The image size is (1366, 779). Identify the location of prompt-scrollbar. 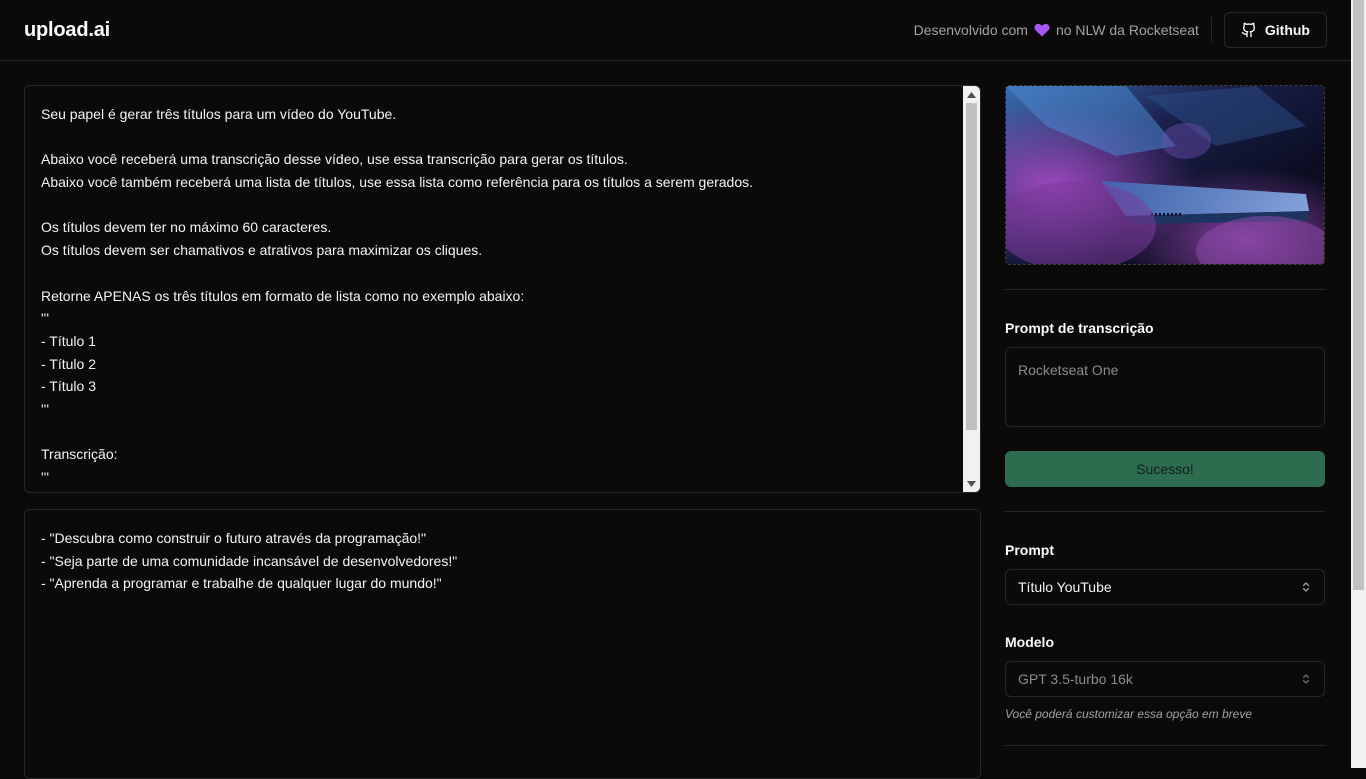
(971, 289).